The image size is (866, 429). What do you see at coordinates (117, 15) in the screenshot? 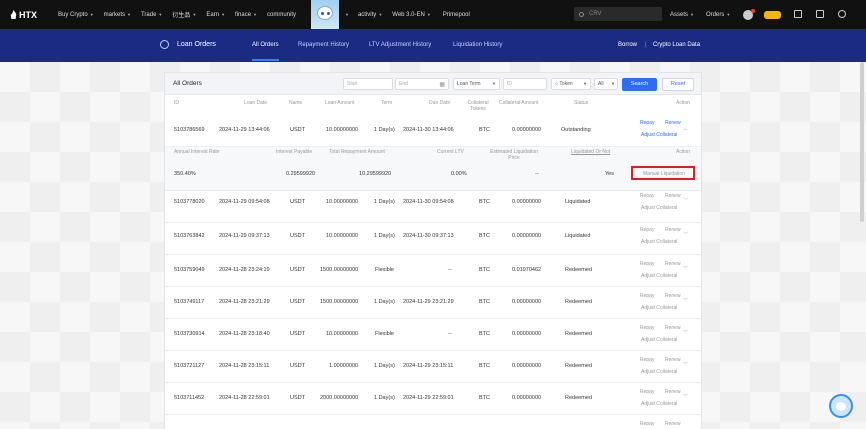
I see `nav-markets: markets ▼` at bounding box center [117, 15].